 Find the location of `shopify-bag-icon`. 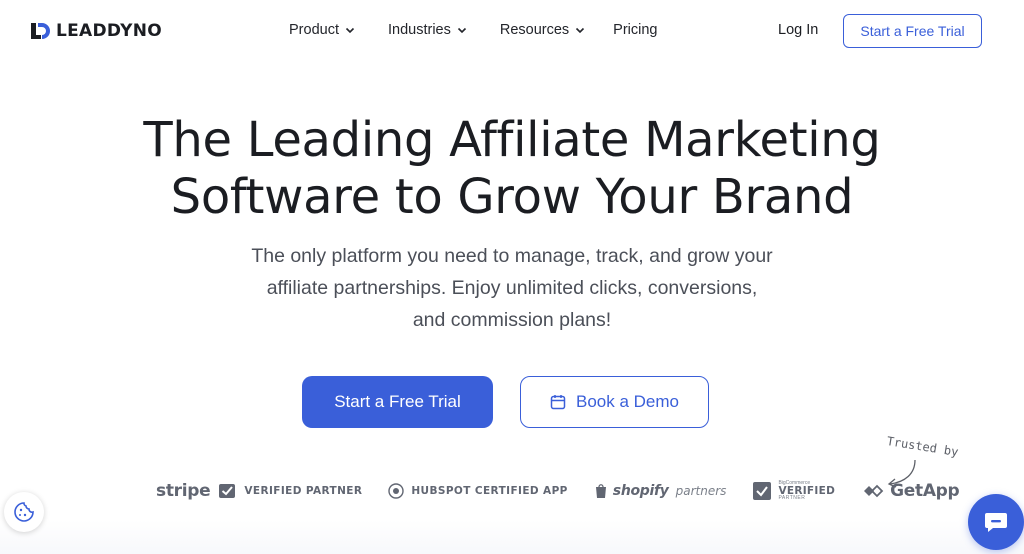

shopify-bag-icon is located at coordinates (600, 491).